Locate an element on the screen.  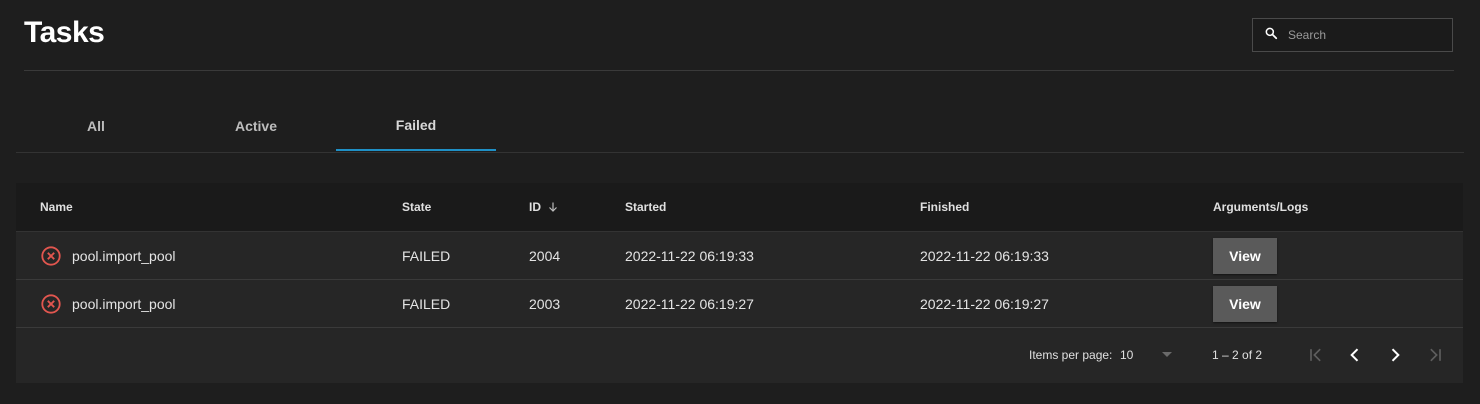
column-header-id: ID is located at coordinates (544, 207).